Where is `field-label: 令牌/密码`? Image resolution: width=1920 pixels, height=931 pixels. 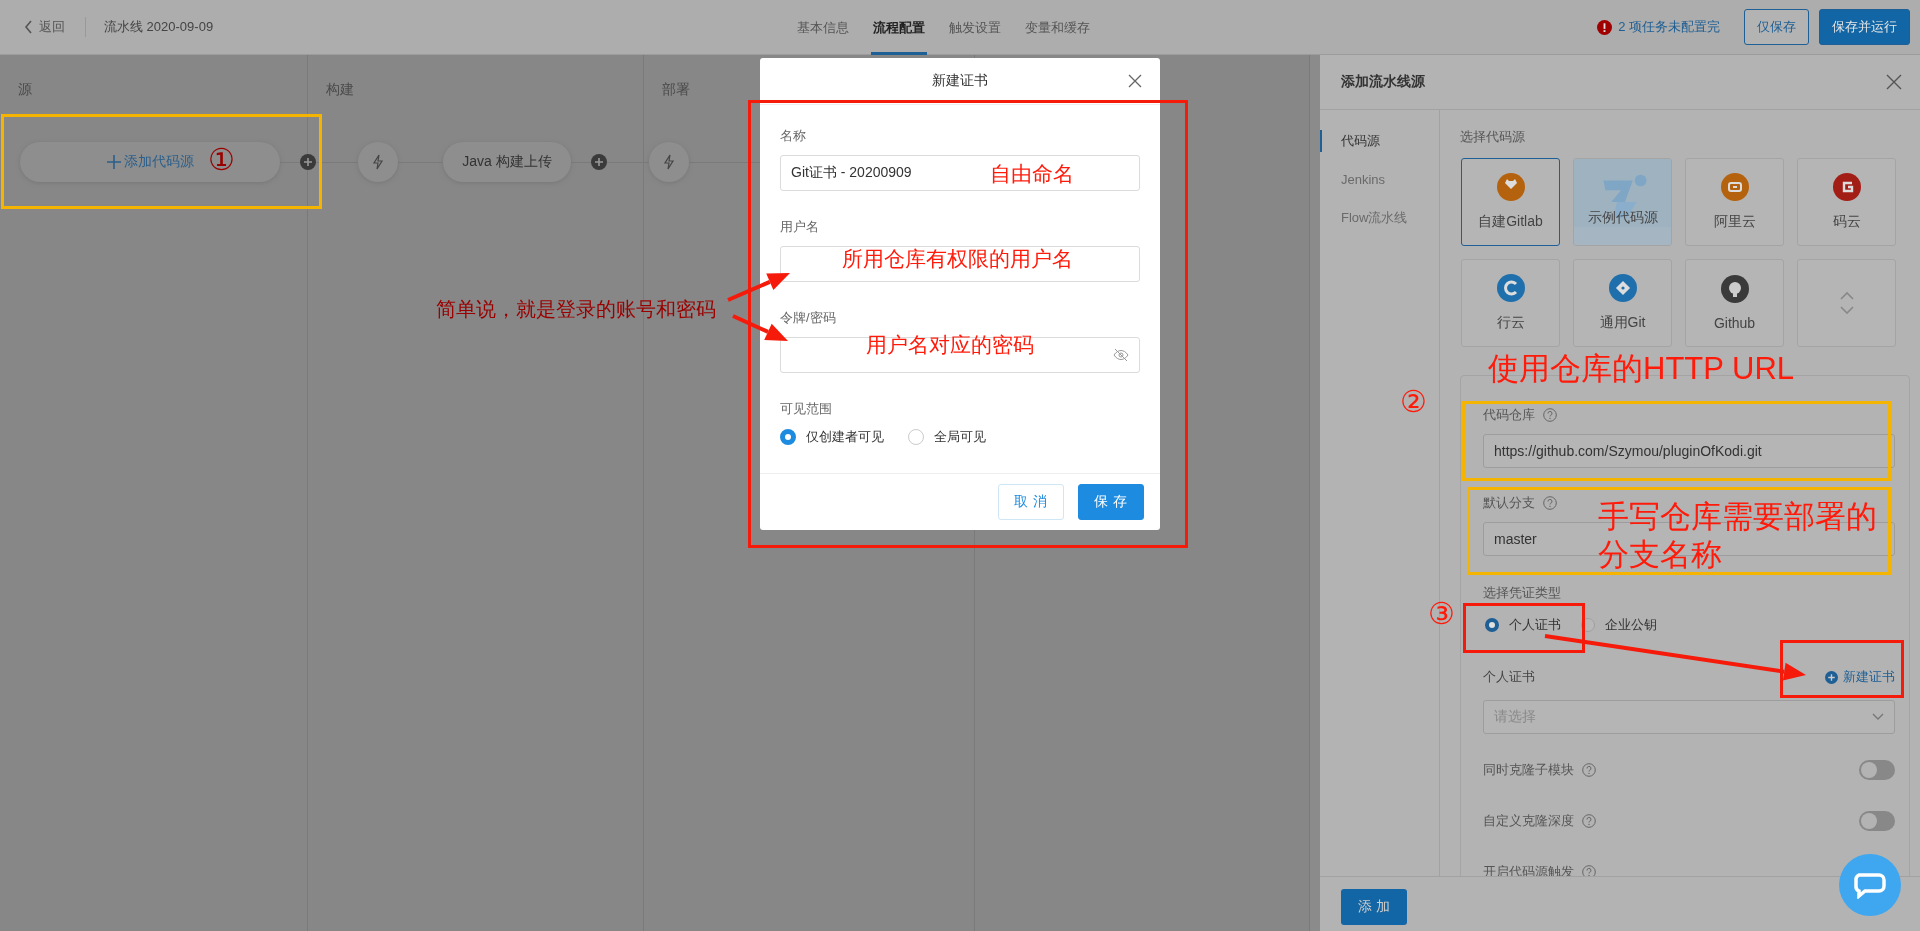
field-label: 令牌/密码 is located at coordinates (808, 318).